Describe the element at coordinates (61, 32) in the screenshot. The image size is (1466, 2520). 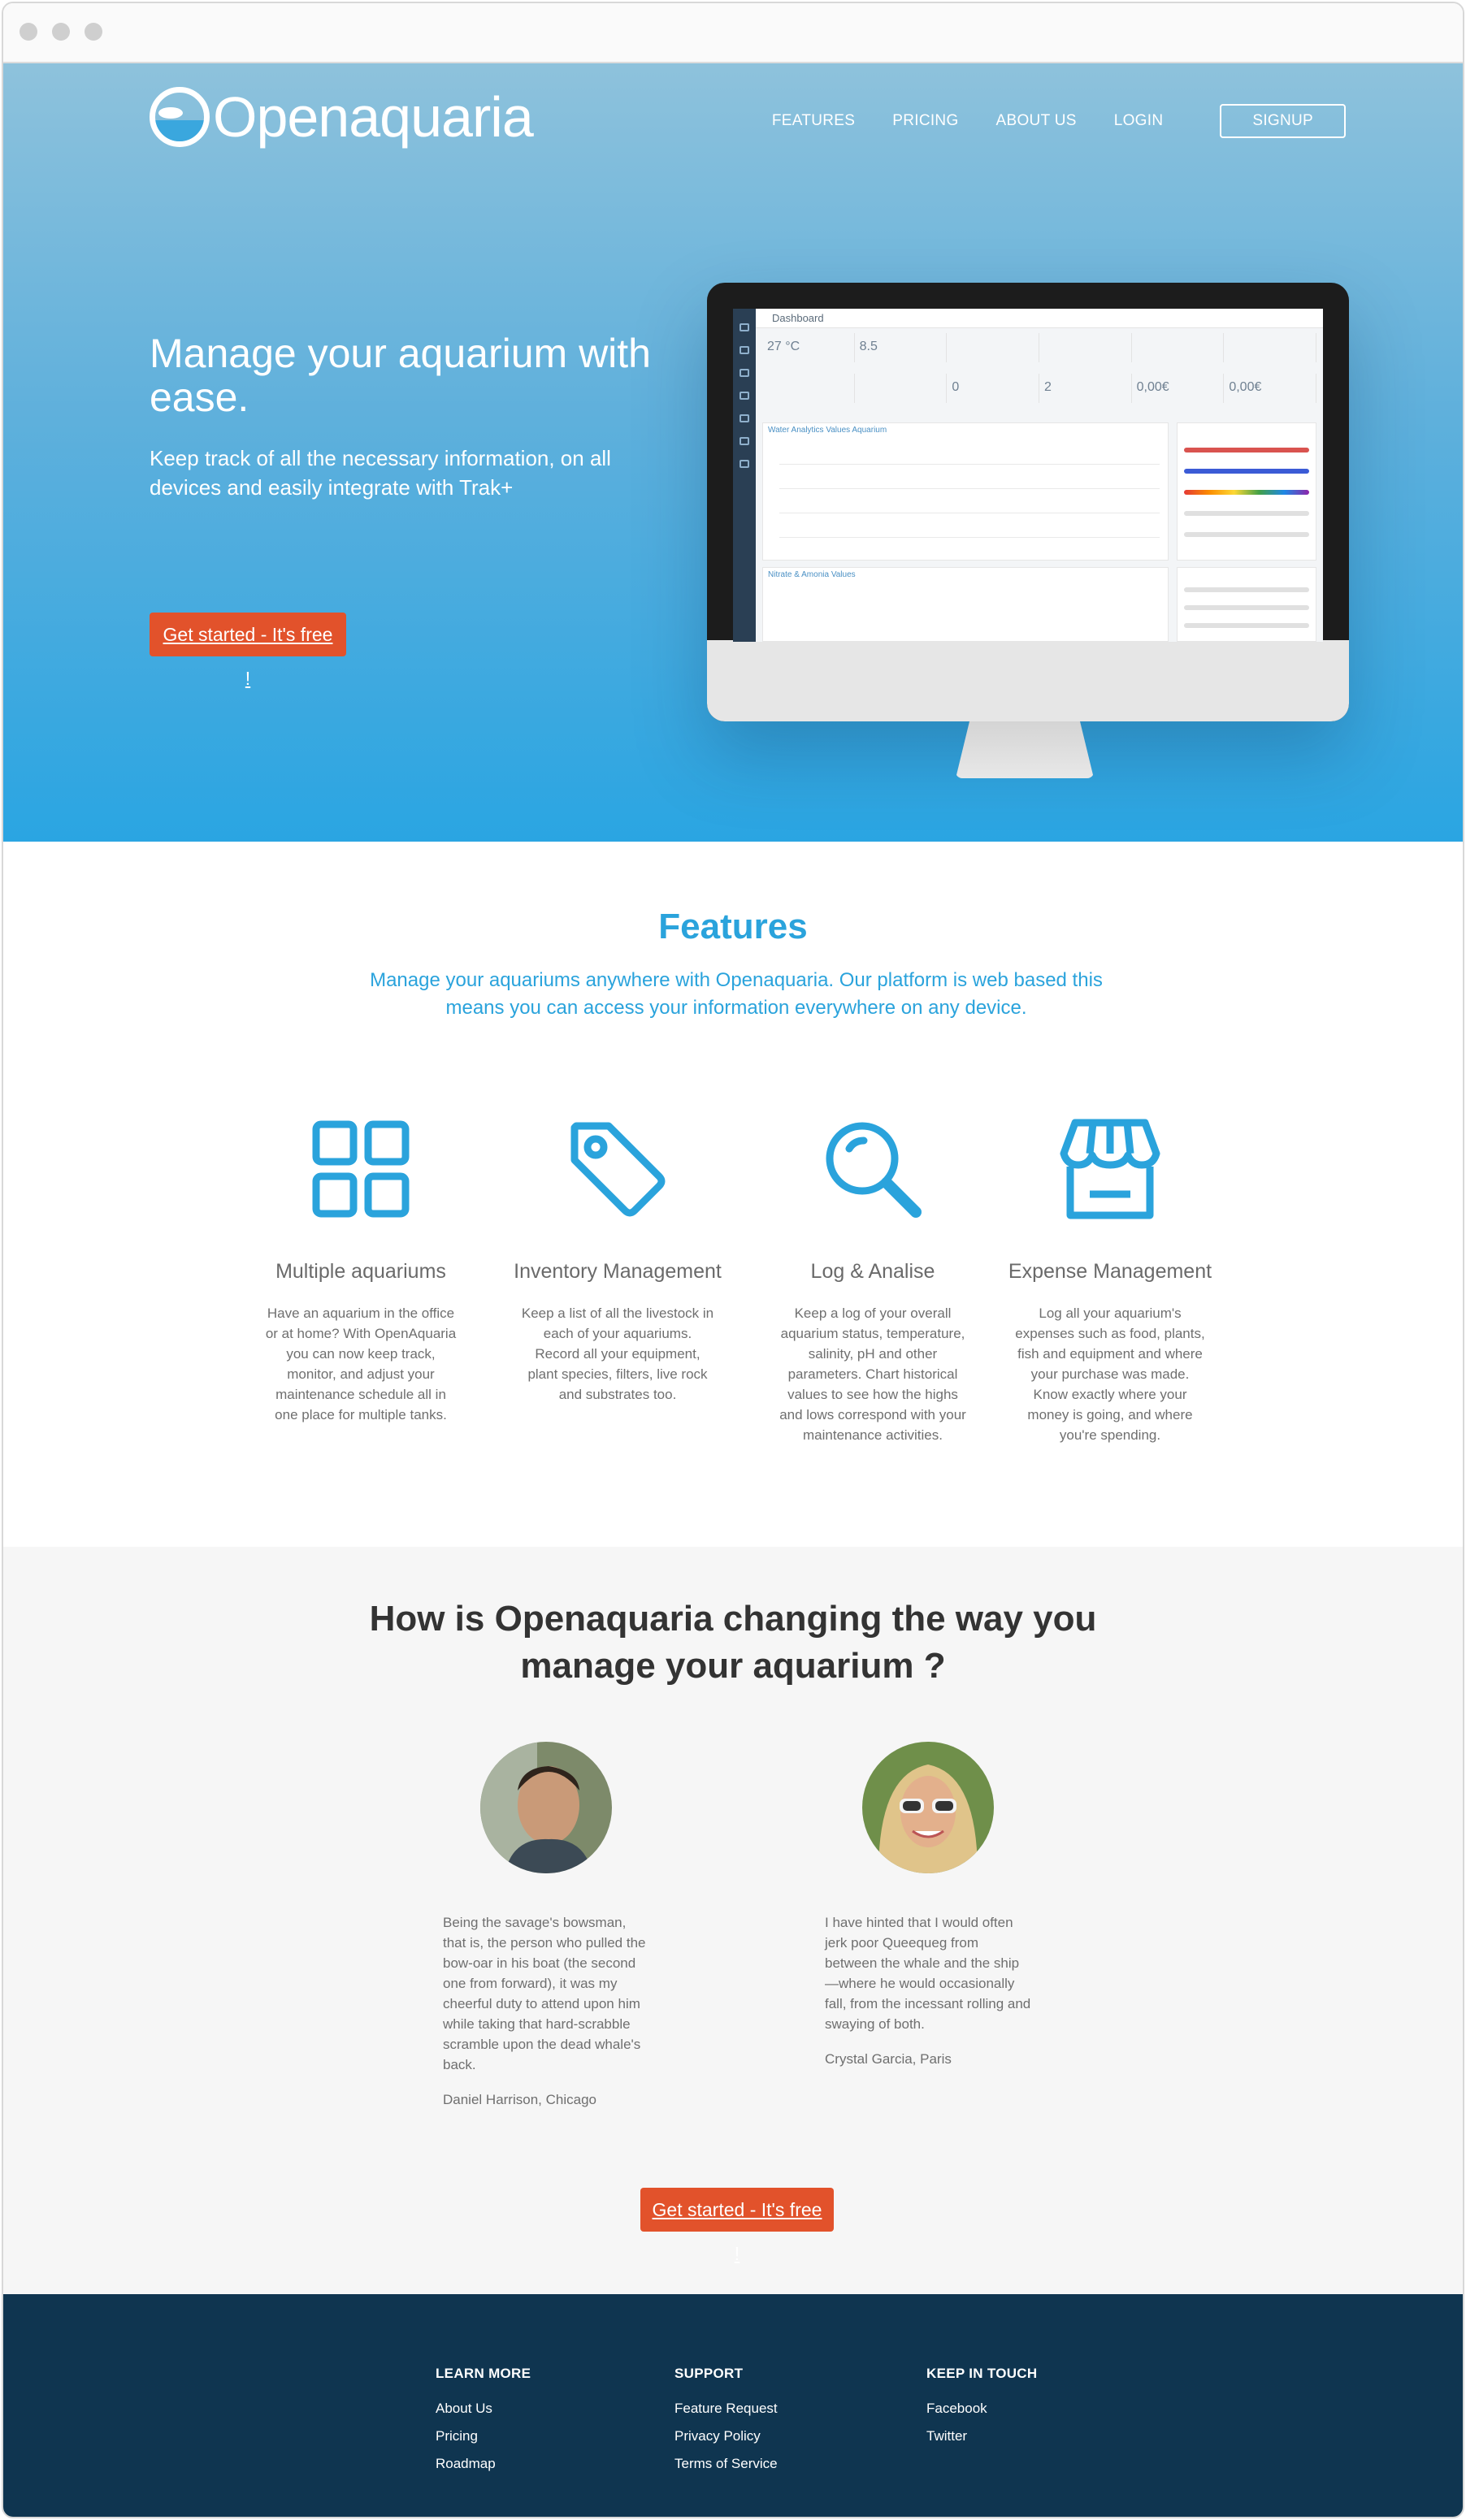
I see `window-minimize-dot` at that location.